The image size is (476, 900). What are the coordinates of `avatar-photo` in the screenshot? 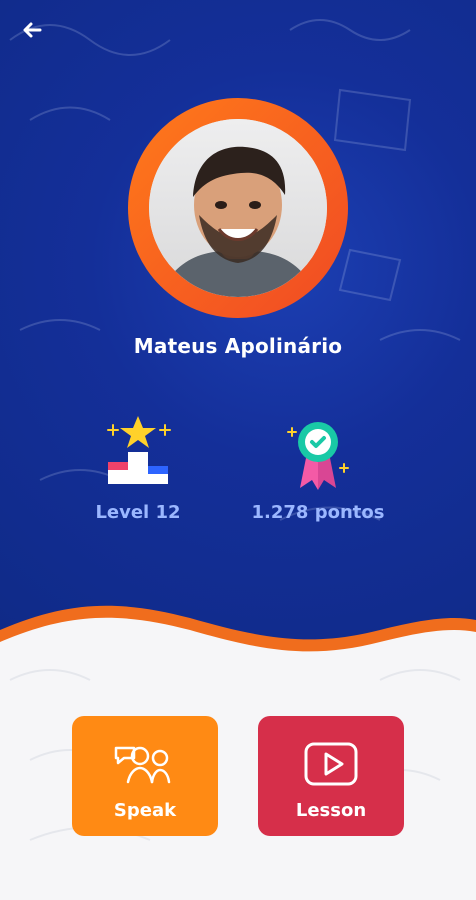 It's located at (238, 208).